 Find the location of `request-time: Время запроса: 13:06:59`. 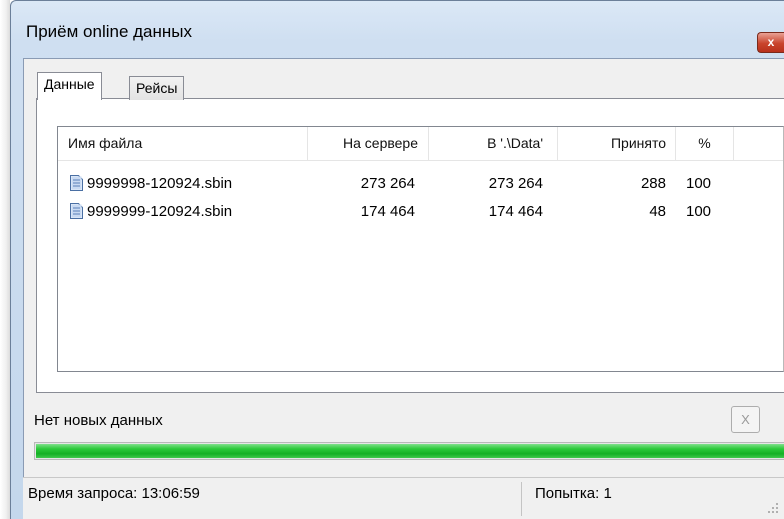

request-time: Время запроса: 13:06:59 is located at coordinates (114, 493).